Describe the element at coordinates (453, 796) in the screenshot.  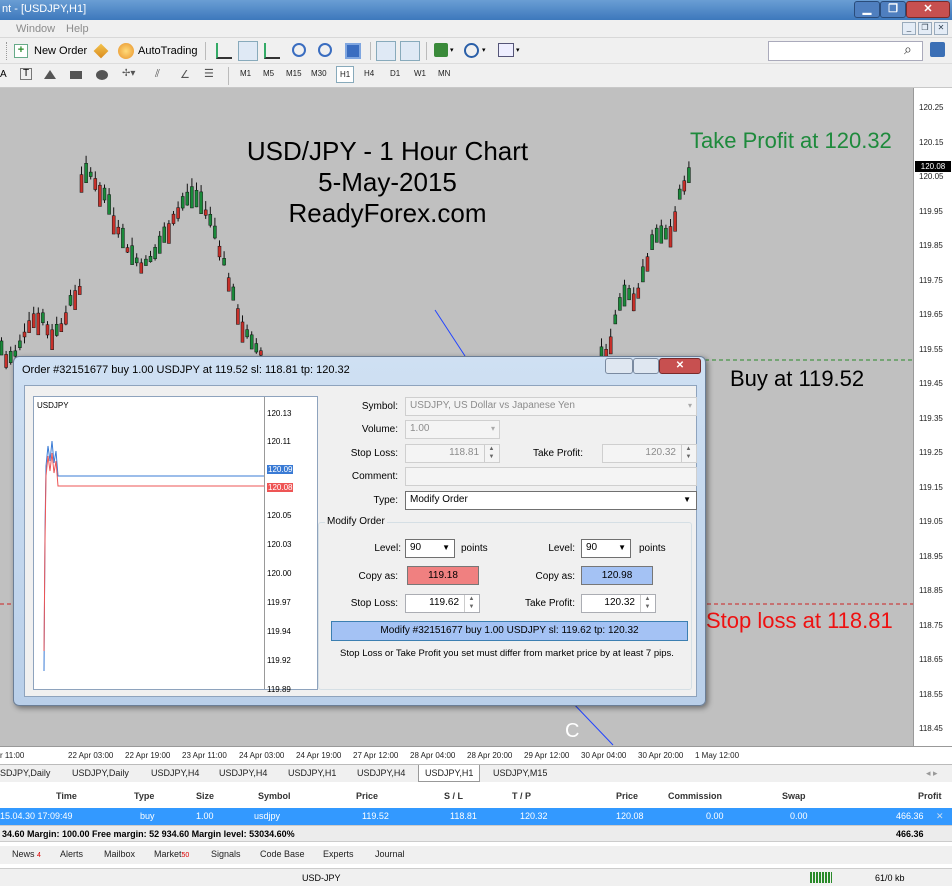
I see `column-header: S / L` at that location.